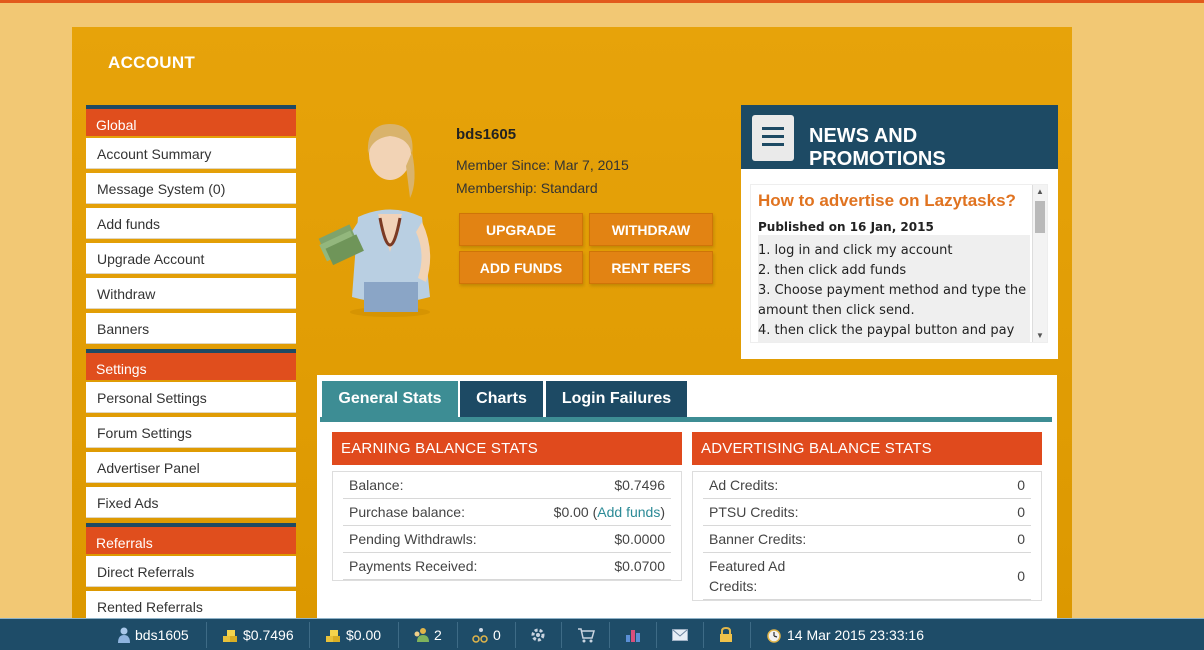 This screenshot has width=1204, height=650. What do you see at coordinates (191, 502) in the screenshot?
I see `sidebar-item-fixed-ads: Fixed Ads` at bounding box center [191, 502].